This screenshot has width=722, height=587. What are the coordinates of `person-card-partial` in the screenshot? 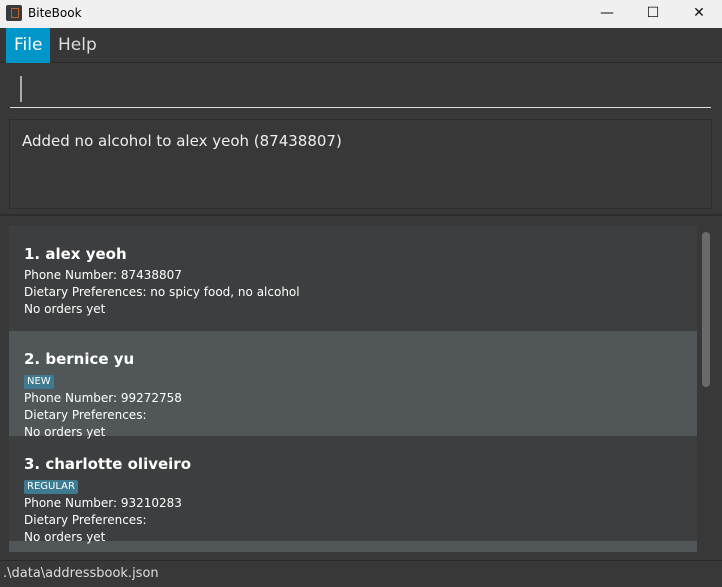 It's located at (353, 546).